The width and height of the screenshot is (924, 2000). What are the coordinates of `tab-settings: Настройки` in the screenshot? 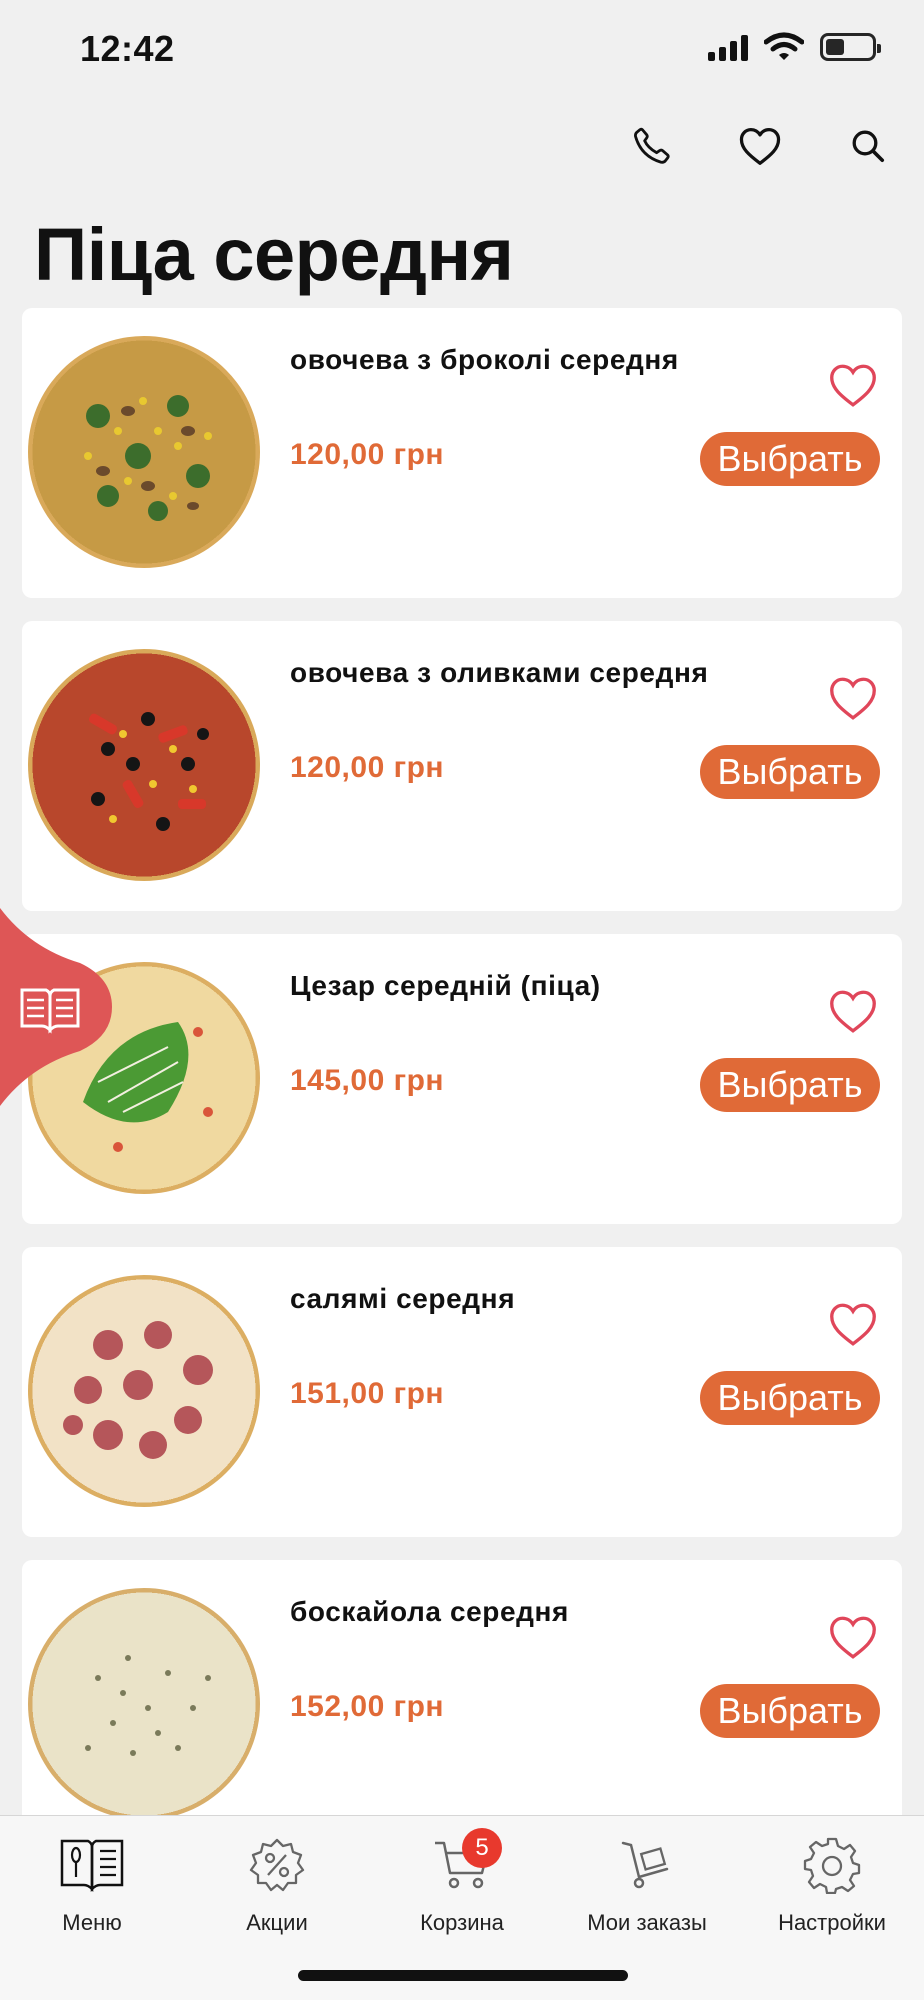 It's located at (832, 1883).